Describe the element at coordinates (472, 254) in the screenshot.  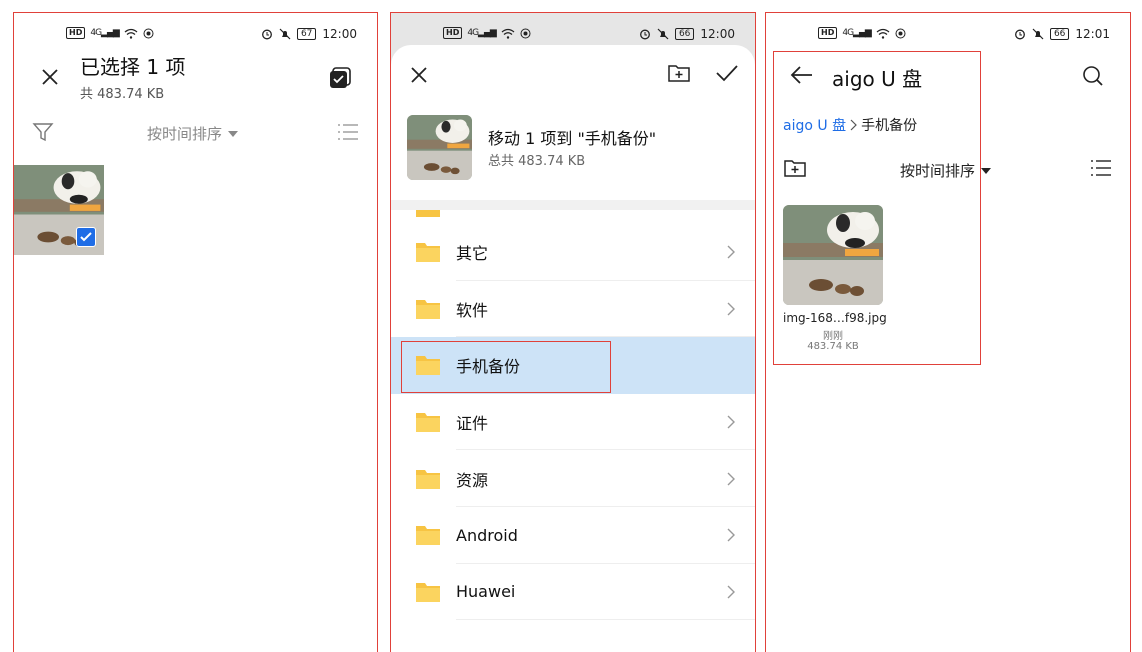
I see `folder-label: 其它` at that location.